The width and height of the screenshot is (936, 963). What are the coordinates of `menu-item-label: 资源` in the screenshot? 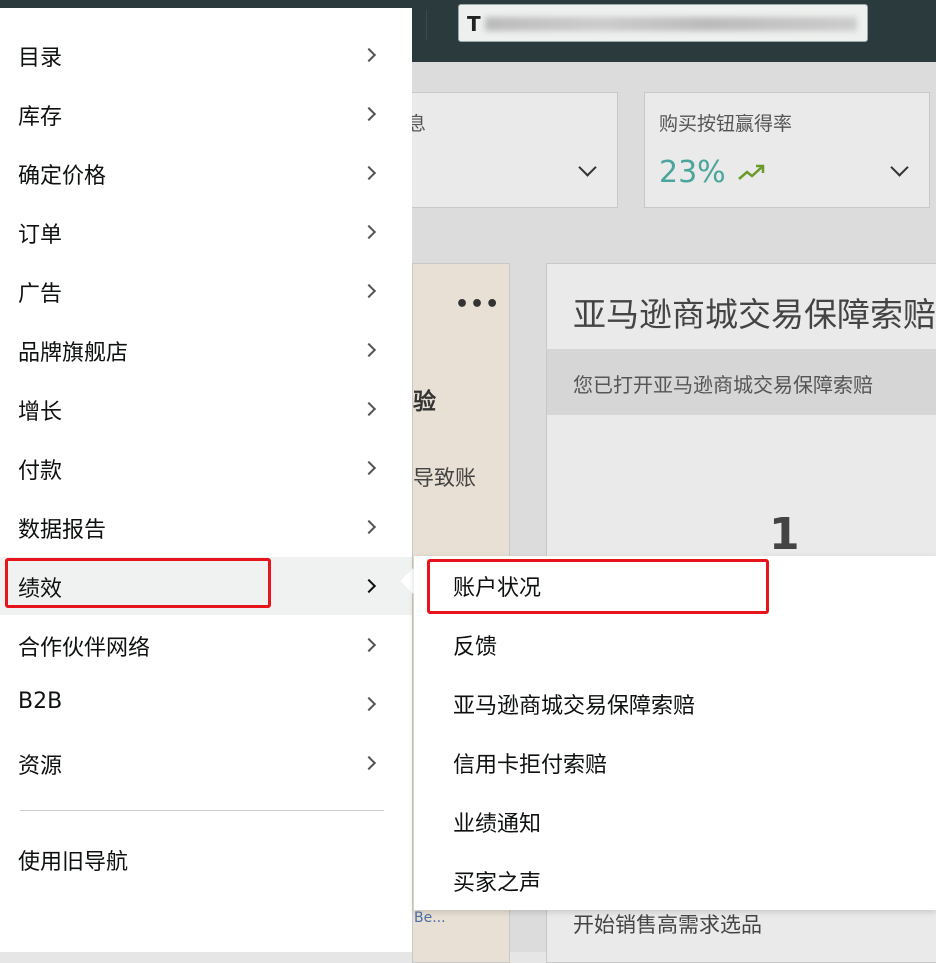 It's located at (40, 766).